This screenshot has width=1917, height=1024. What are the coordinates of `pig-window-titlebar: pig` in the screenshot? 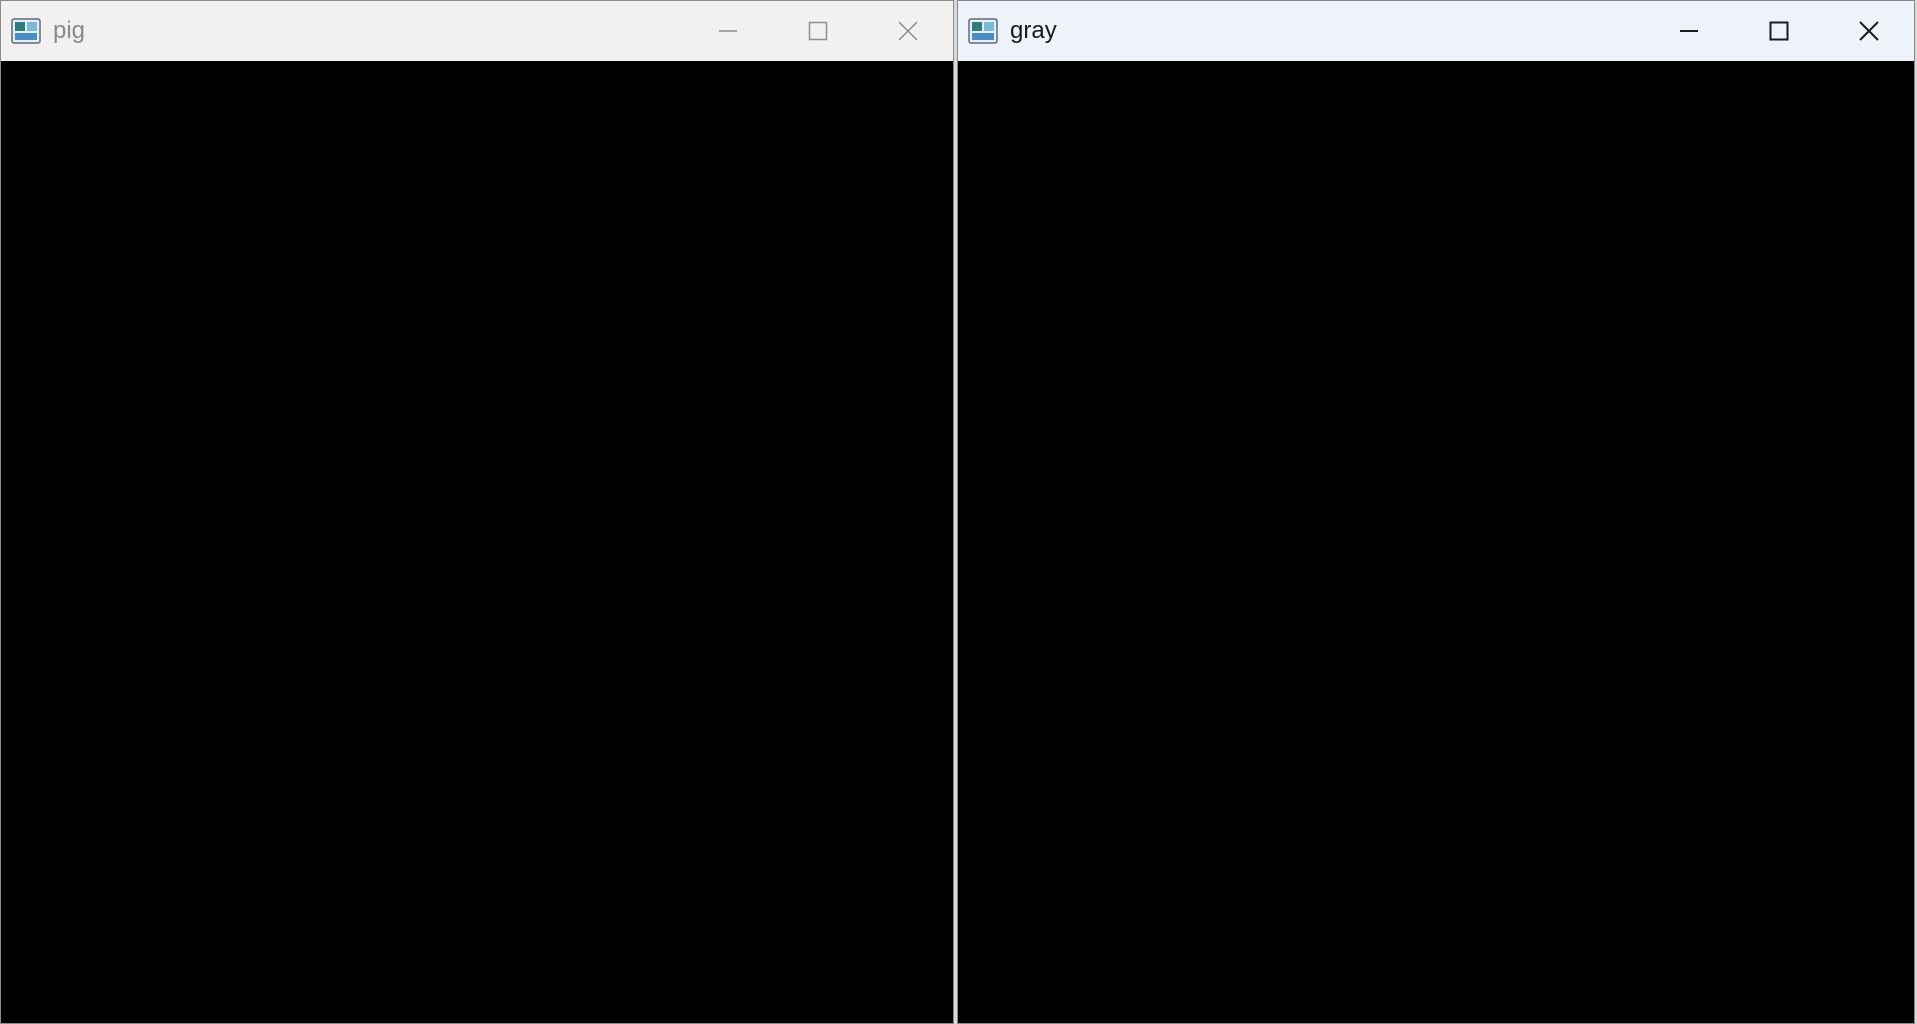 It's located at (477, 31).